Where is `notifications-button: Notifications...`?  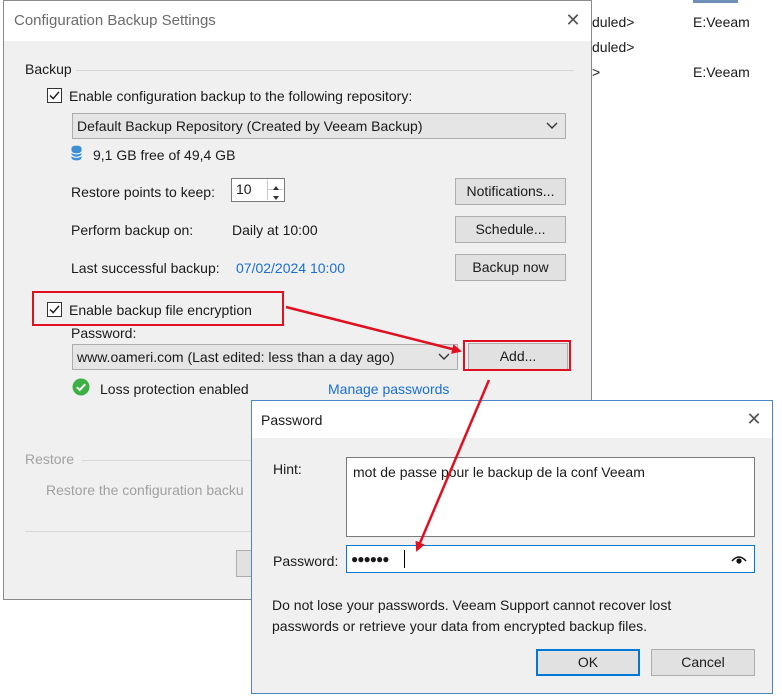
notifications-button: Notifications... is located at coordinates (510, 191).